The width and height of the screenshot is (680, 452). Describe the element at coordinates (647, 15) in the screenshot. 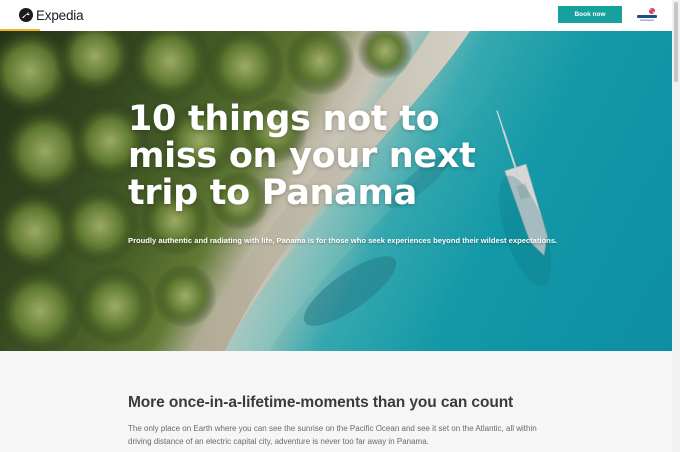

I see `panama-logo-icon` at that location.